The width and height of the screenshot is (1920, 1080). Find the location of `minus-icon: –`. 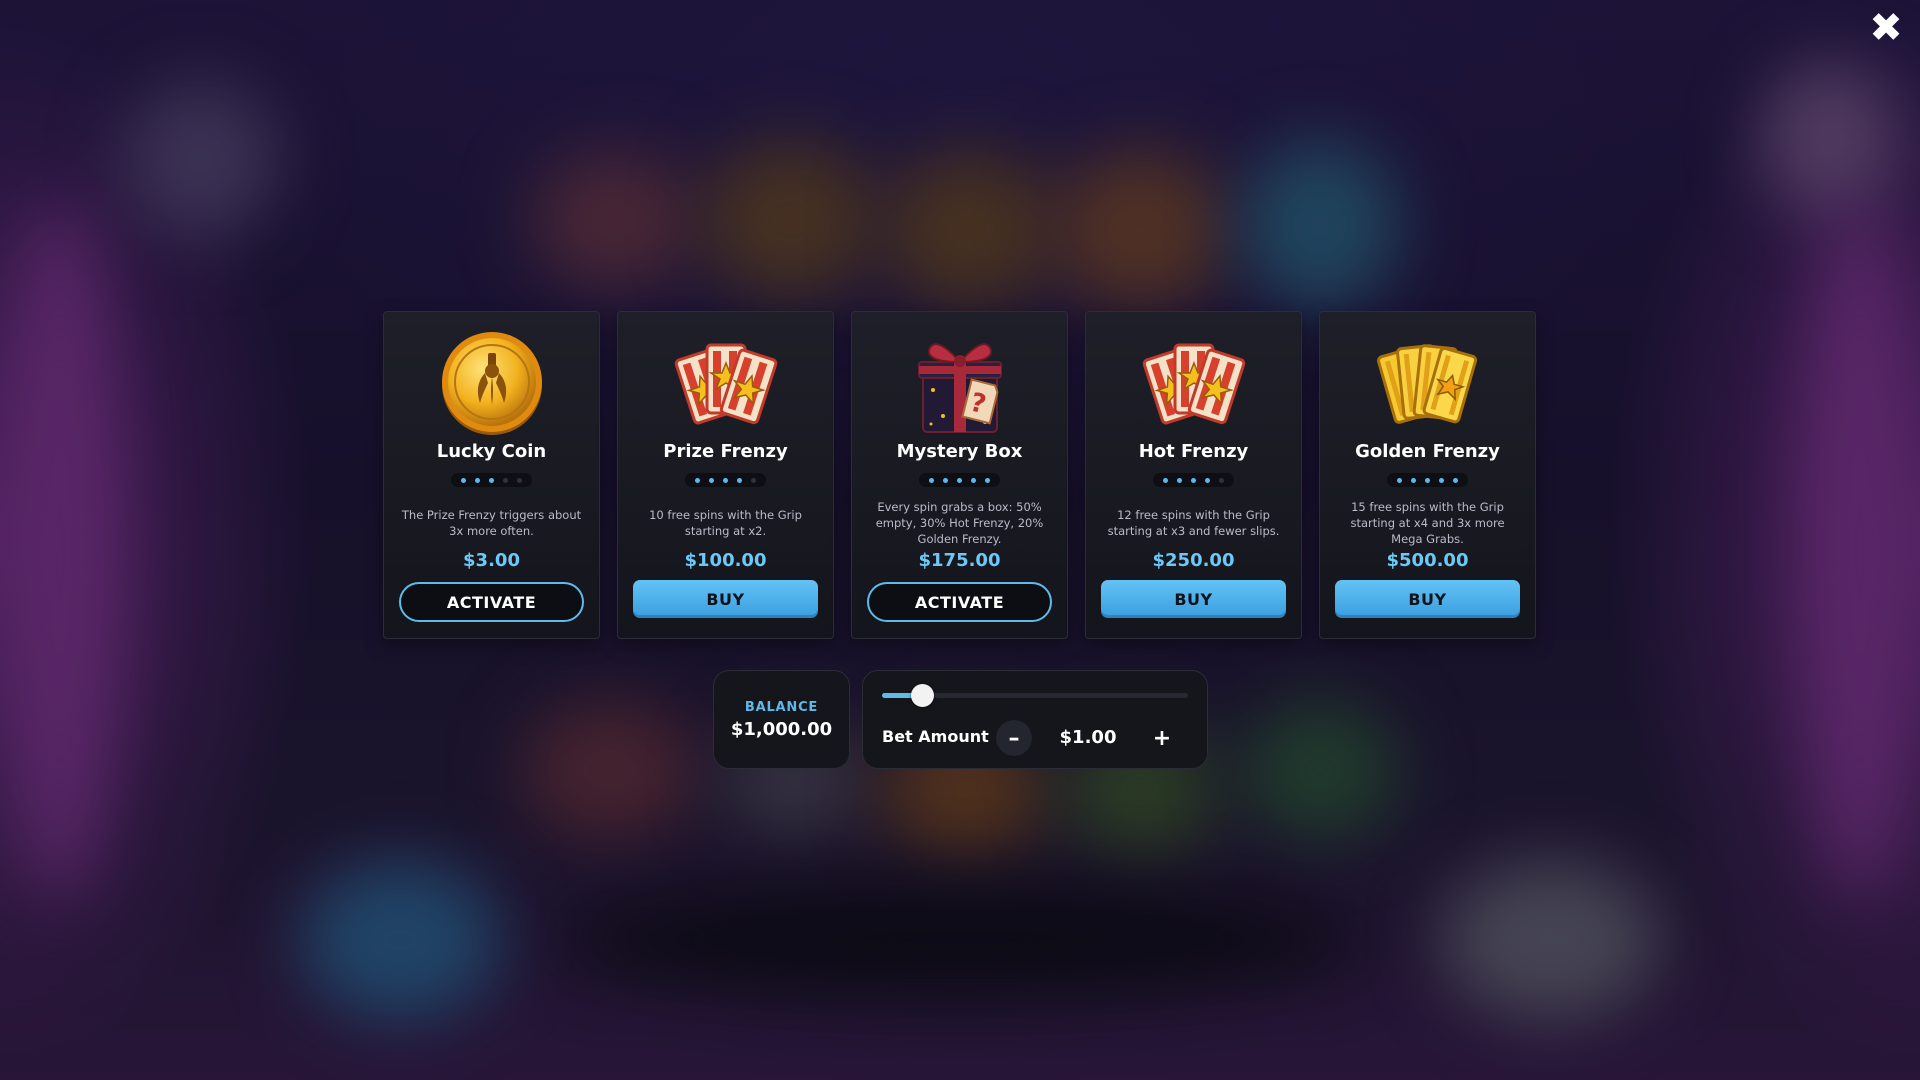

minus-icon: – is located at coordinates (1014, 738).